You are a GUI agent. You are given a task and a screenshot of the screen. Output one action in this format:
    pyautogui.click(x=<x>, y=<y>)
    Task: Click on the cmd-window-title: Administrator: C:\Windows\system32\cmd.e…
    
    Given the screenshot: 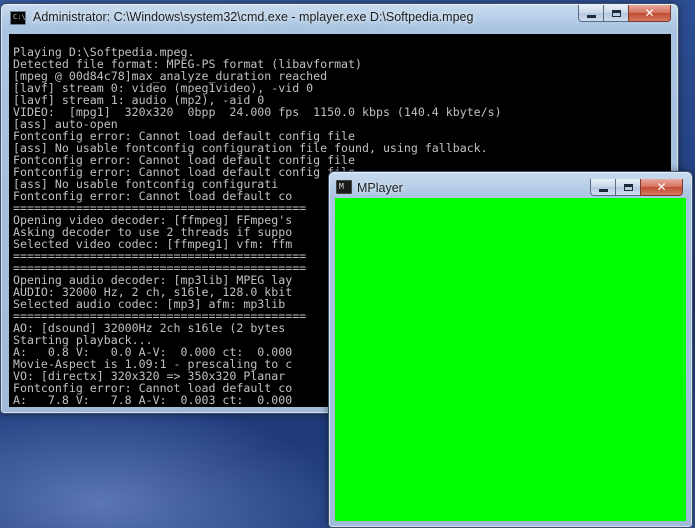 What is the action you would take?
    pyautogui.click(x=253, y=17)
    